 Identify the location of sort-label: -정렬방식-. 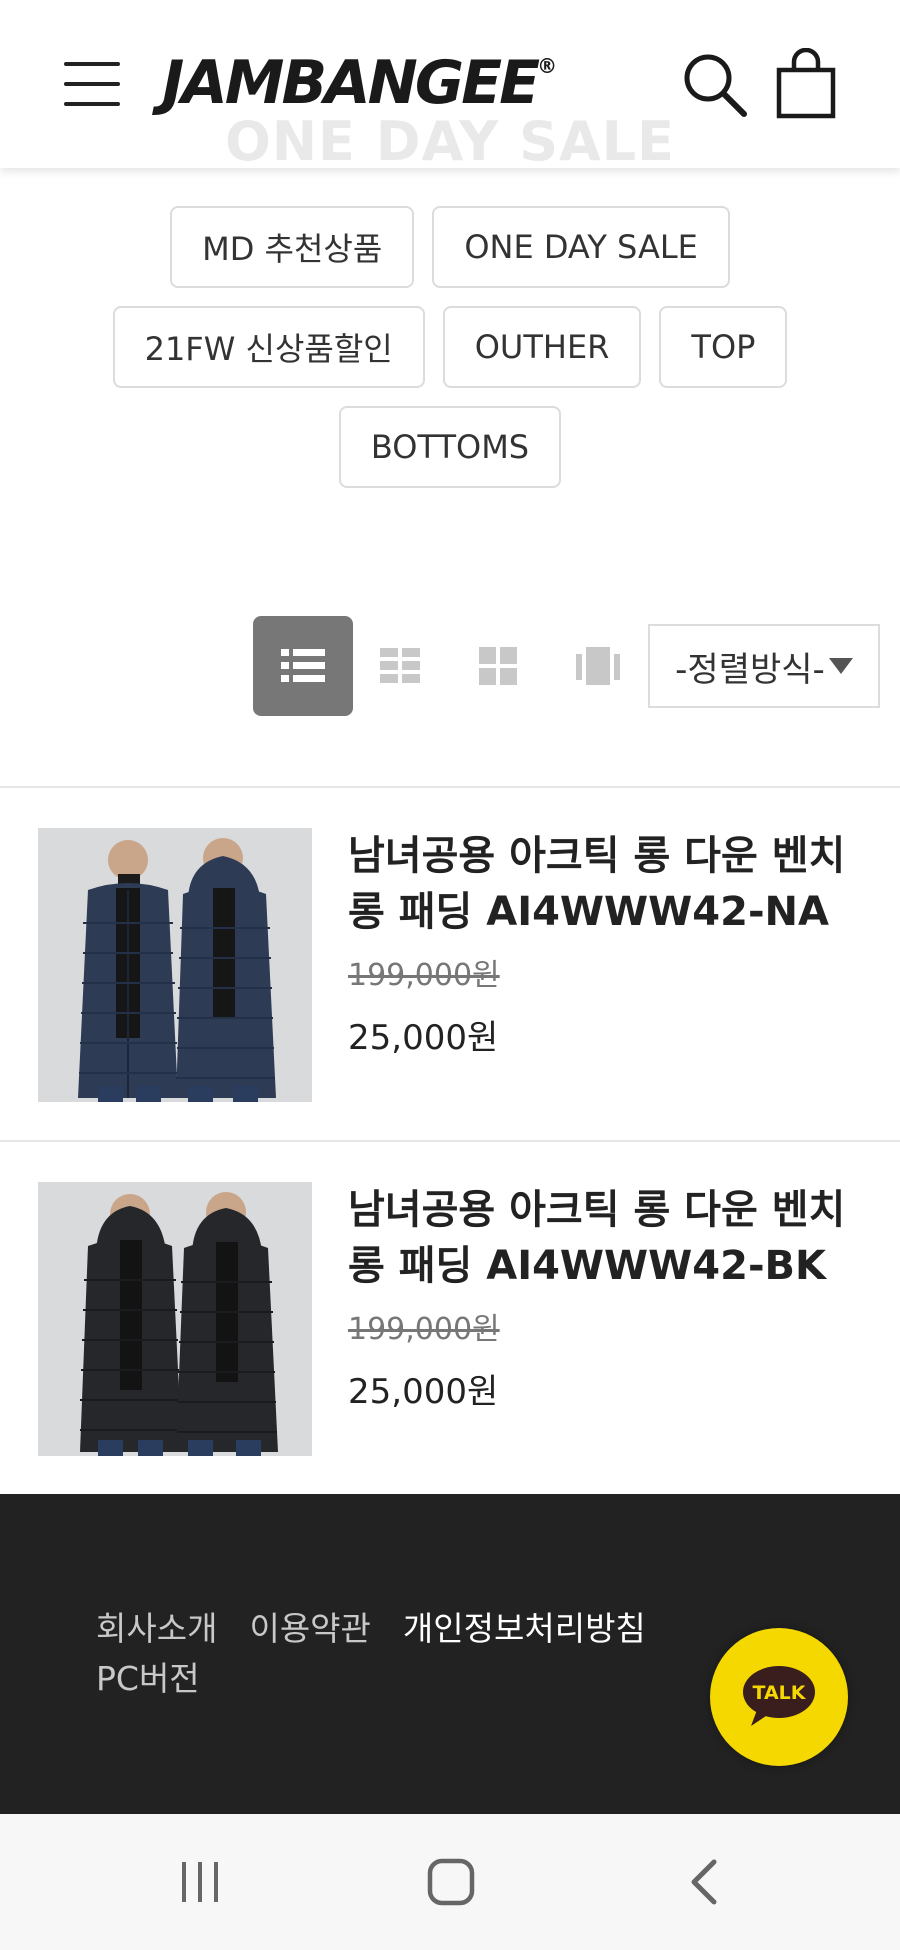
(750, 669).